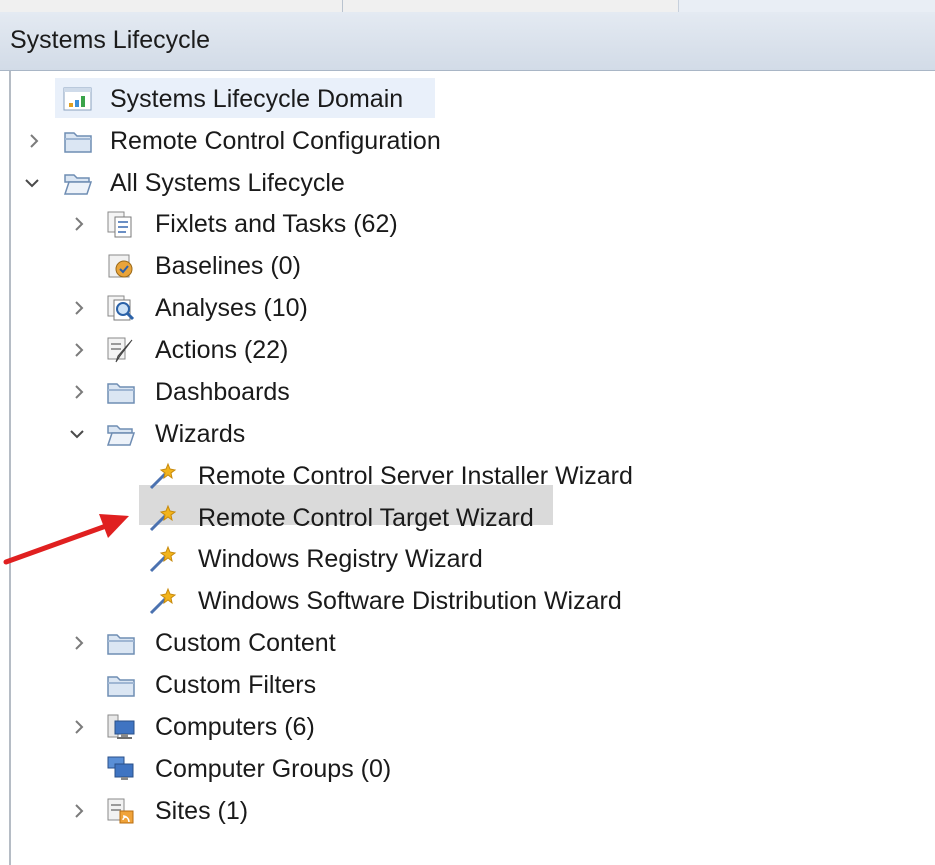 The height and width of the screenshot is (865, 935). What do you see at coordinates (467, 41) in the screenshot?
I see `panel-header: Systems Lifecycle` at bounding box center [467, 41].